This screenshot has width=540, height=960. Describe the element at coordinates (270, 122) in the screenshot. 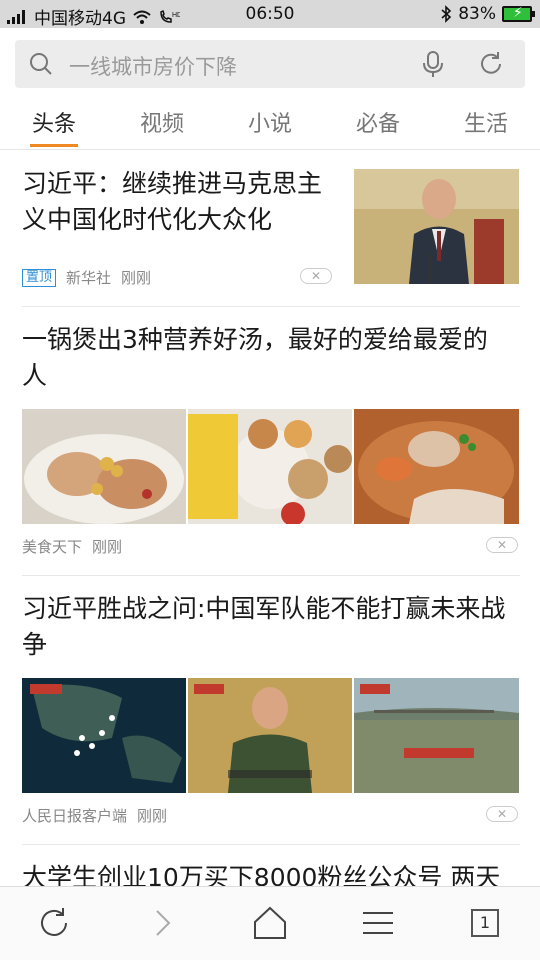

I see `tab-novel: 小说` at that location.